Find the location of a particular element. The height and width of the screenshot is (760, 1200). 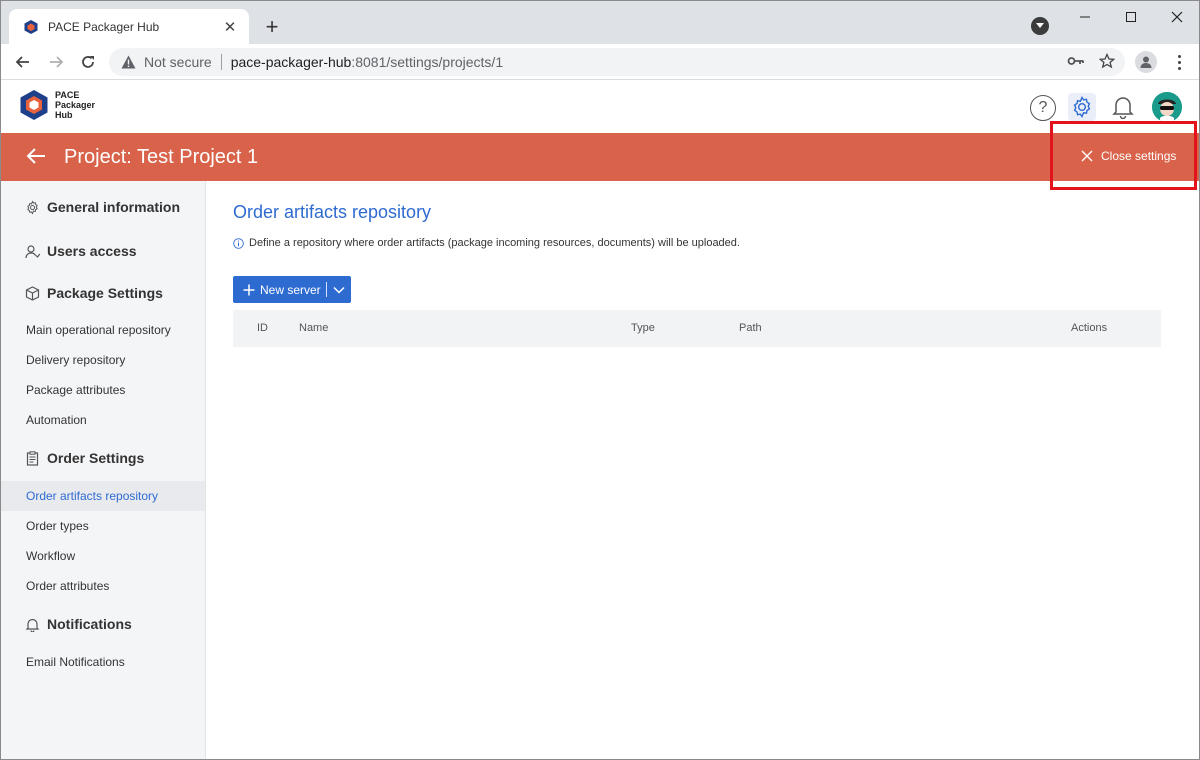

servers-table-header: ID Name Type Path Actions is located at coordinates (697, 328).